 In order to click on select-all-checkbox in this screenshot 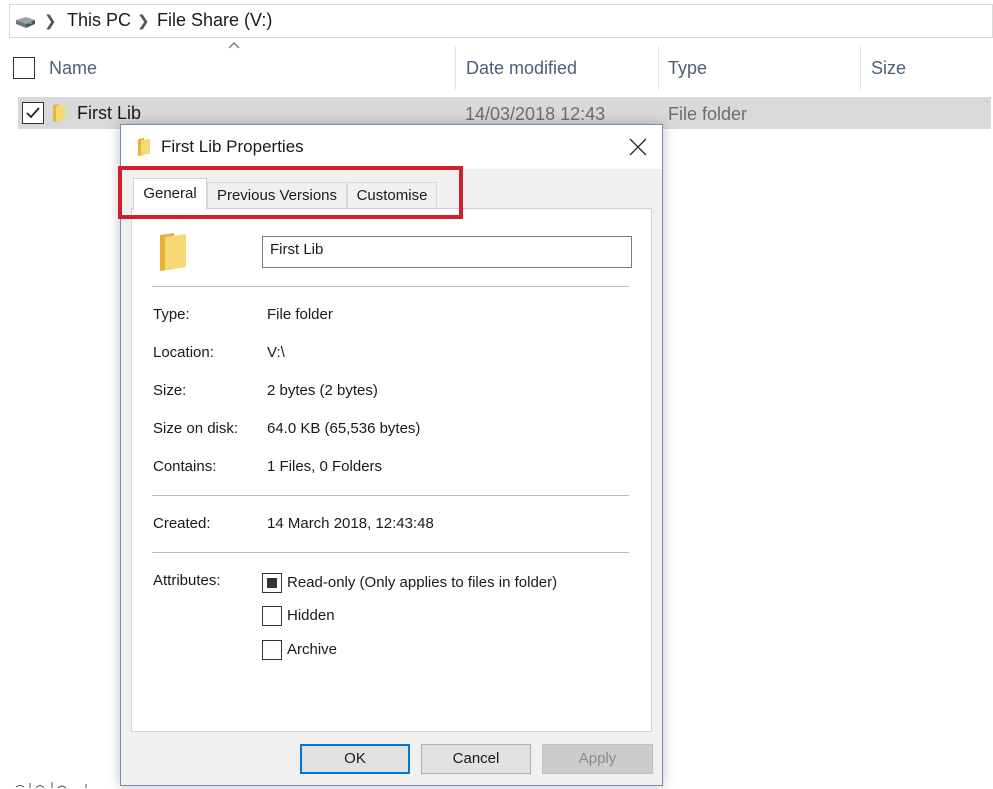, I will do `click(24, 68)`.